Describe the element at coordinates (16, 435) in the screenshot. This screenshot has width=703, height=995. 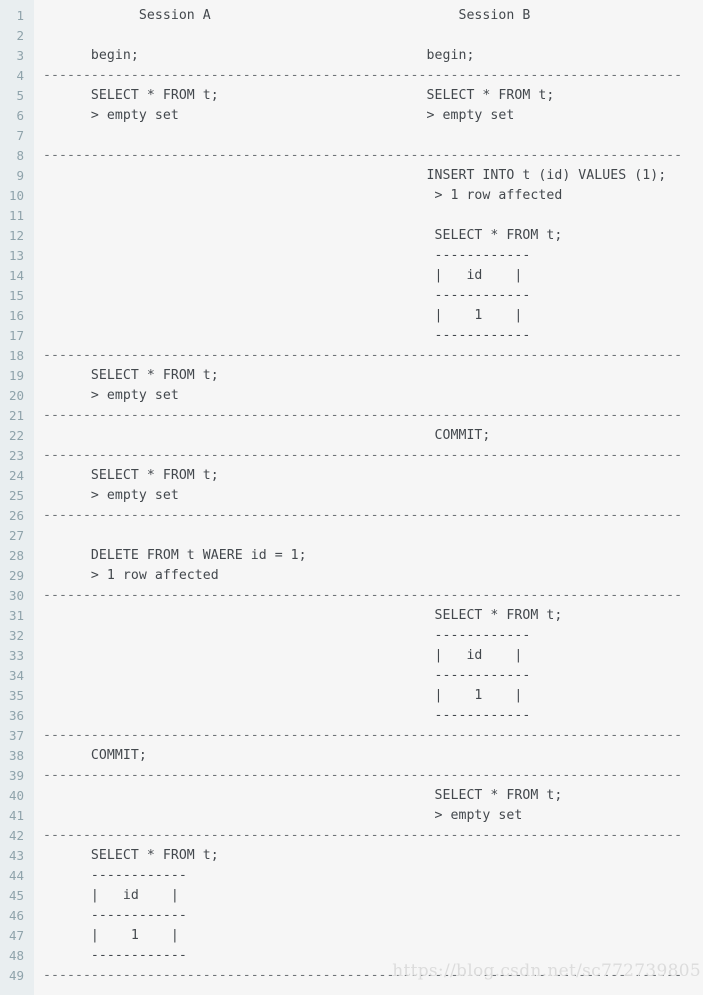
I see `line-number: 22` at that location.